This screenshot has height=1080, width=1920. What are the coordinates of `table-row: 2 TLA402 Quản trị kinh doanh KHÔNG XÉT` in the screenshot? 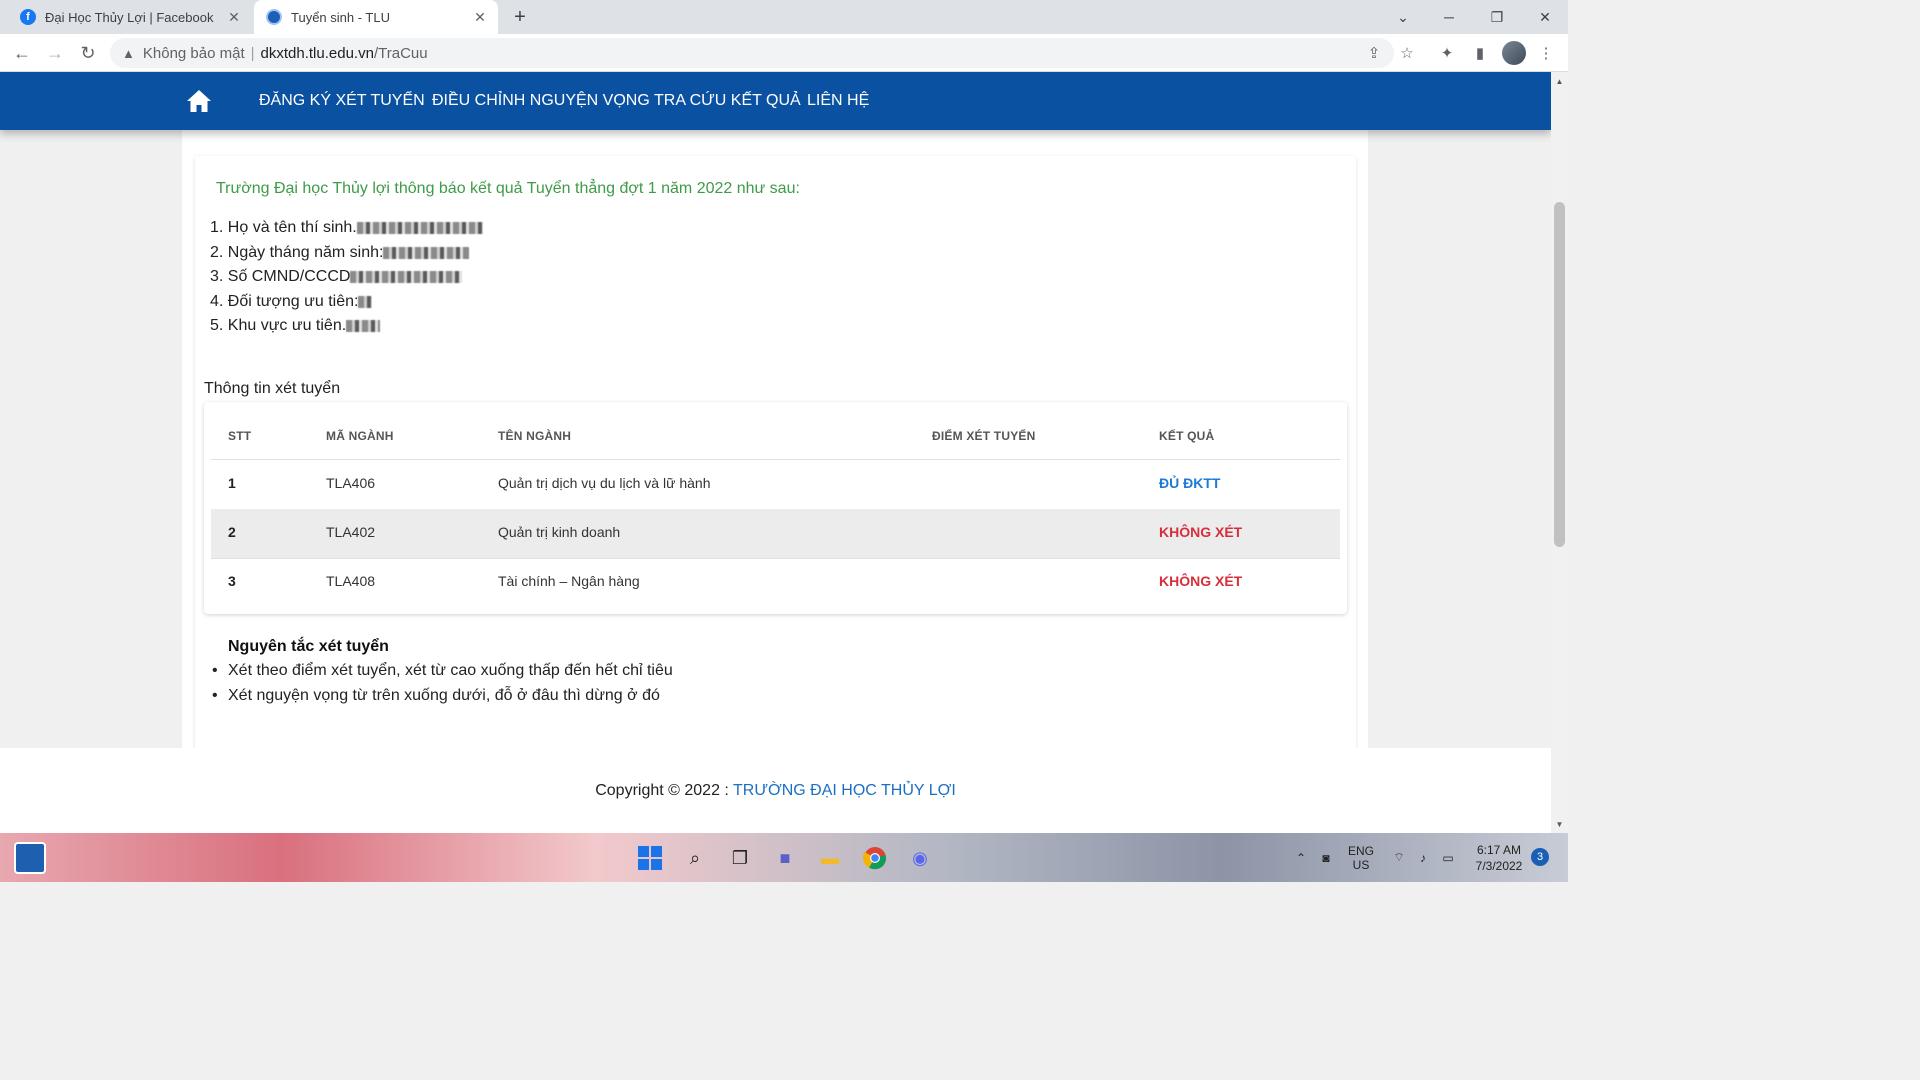 It's located at (775, 533).